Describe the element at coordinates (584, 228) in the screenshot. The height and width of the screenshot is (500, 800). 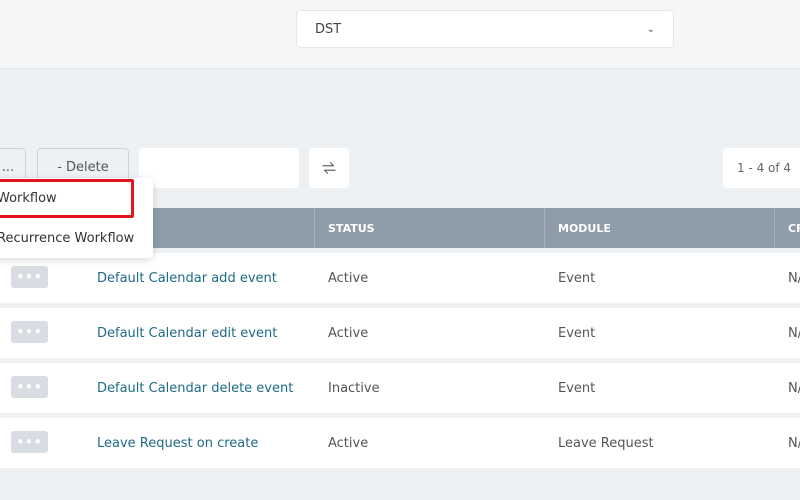
I see `column-header-module-label: MODULE` at that location.